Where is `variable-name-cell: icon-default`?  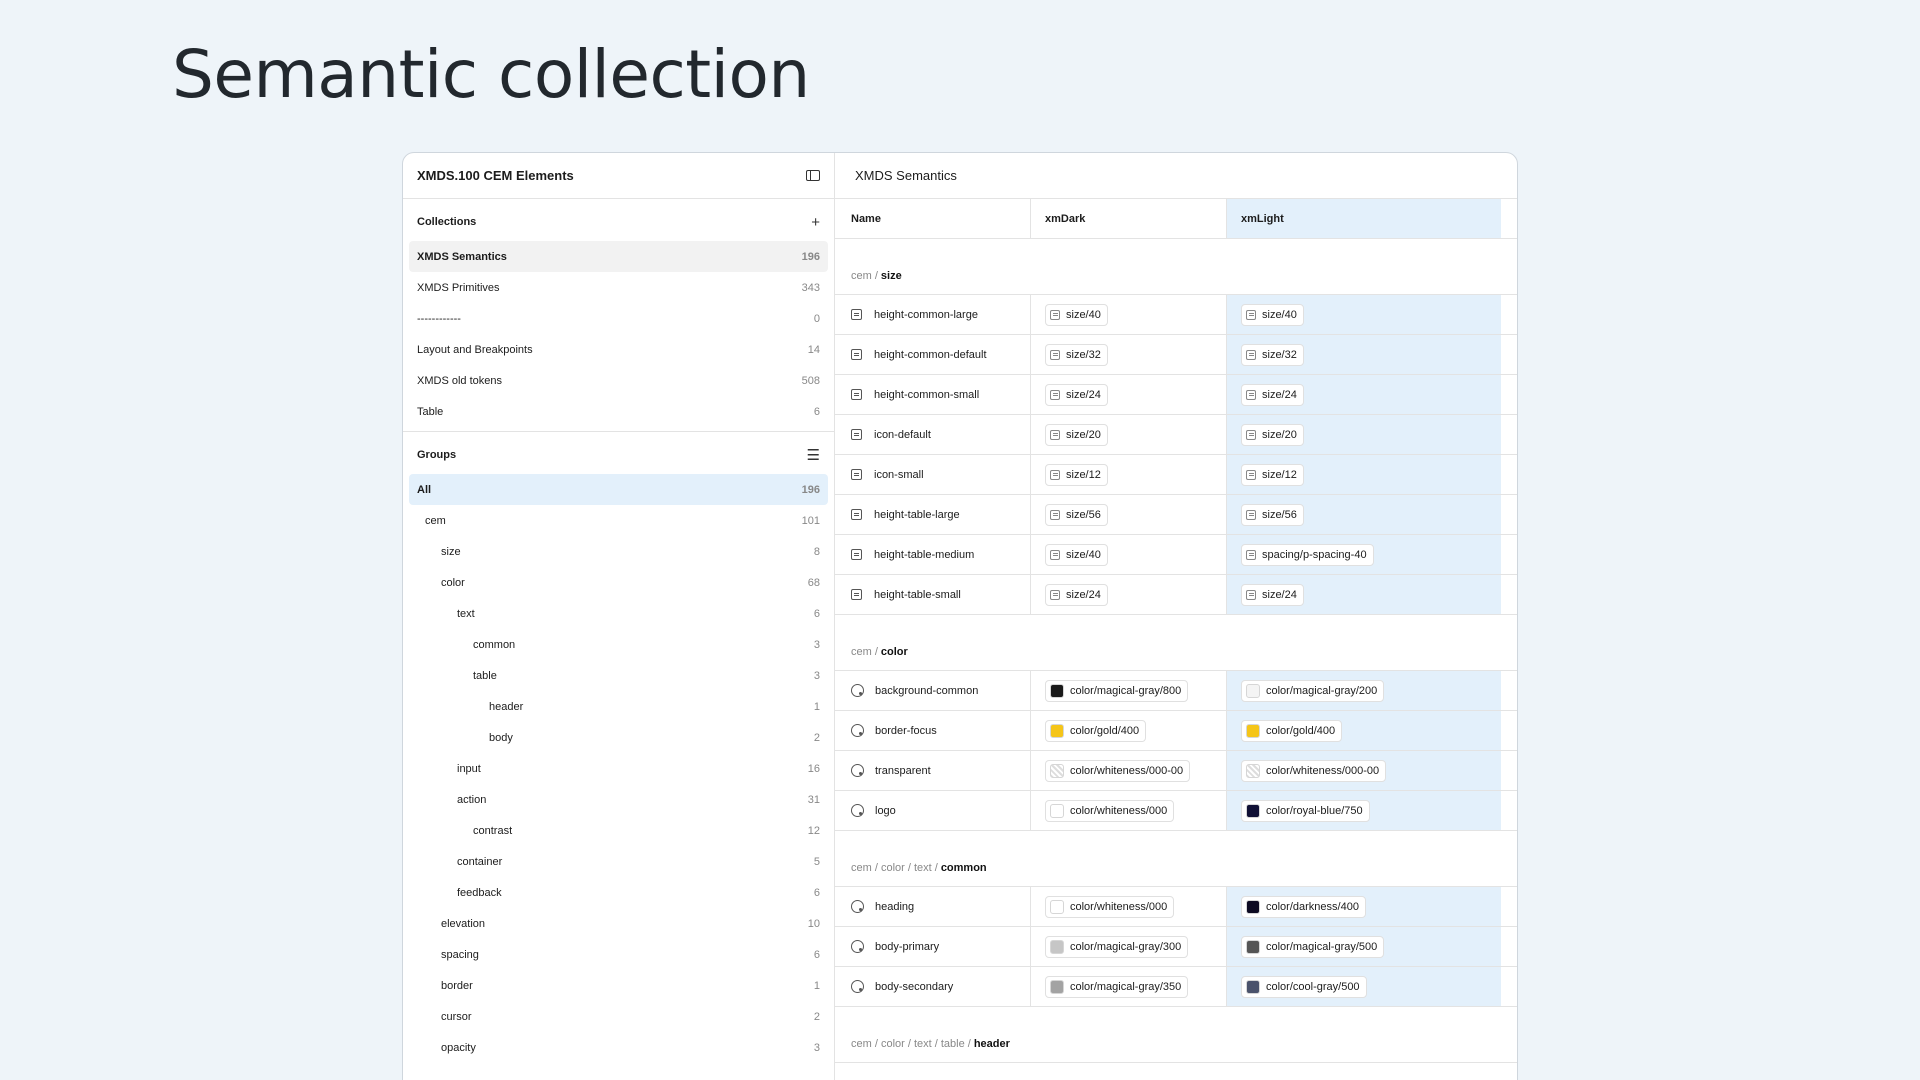
variable-name-cell: icon-default is located at coordinates (933, 434).